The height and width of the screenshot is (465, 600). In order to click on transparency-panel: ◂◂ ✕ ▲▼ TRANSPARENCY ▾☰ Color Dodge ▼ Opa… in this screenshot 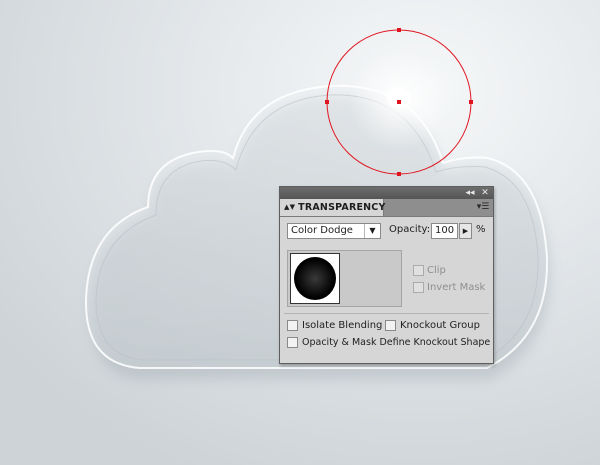, I will do `click(386, 275)`.